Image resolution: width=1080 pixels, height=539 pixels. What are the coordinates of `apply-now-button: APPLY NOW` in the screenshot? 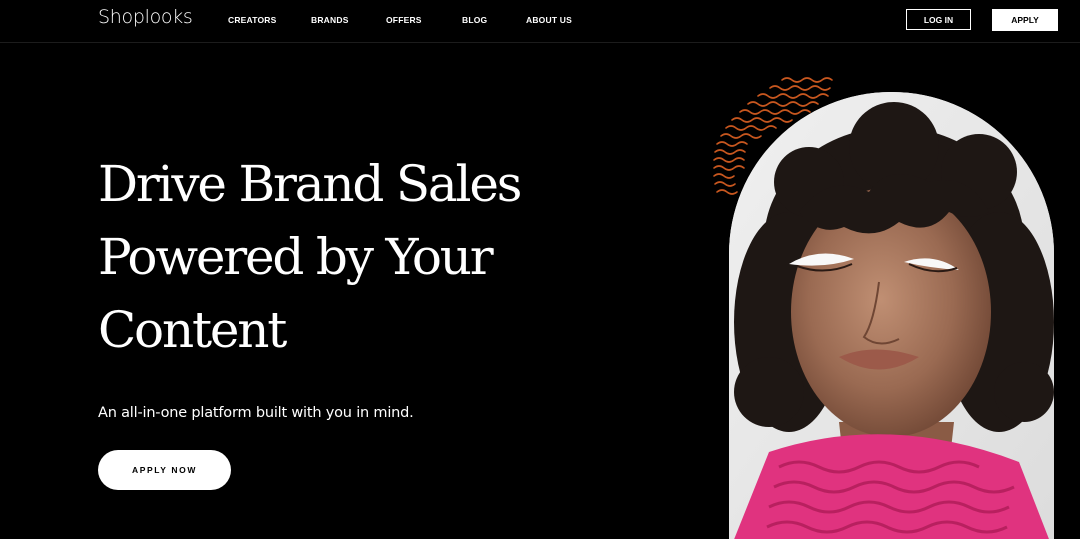 It's located at (164, 470).